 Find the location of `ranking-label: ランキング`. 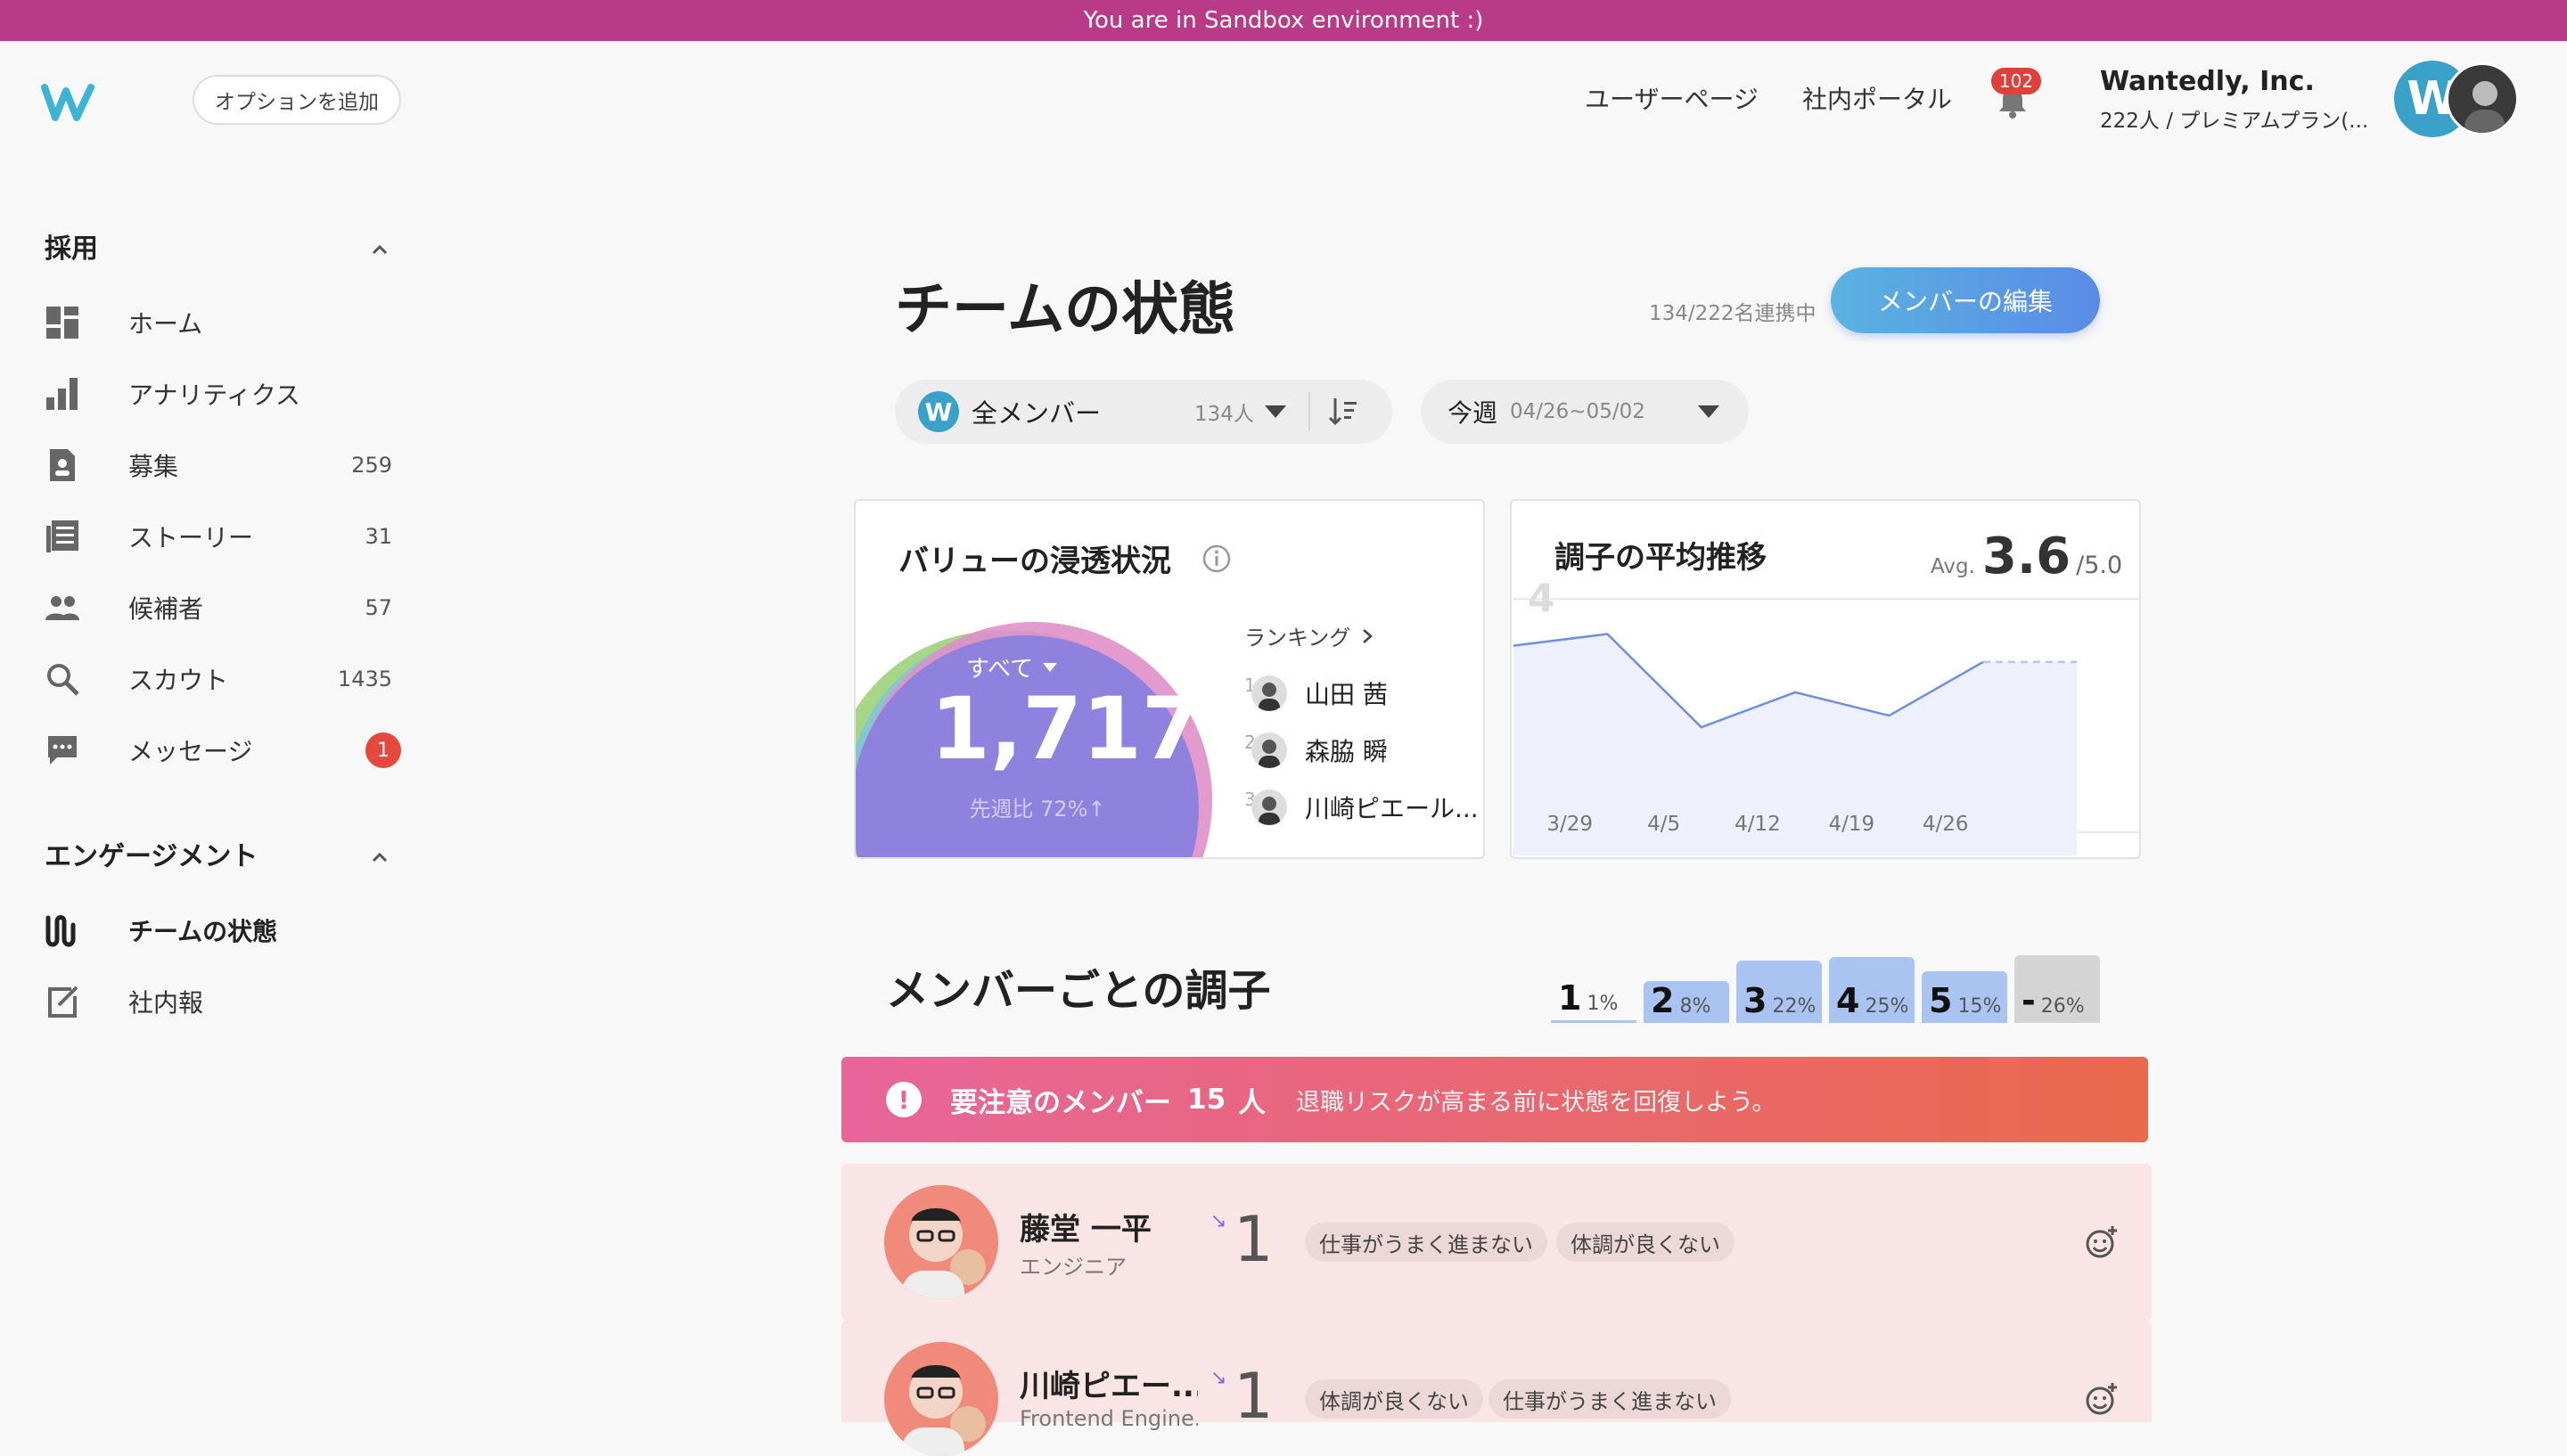

ranking-label: ランキング is located at coordinates (1297, 638).